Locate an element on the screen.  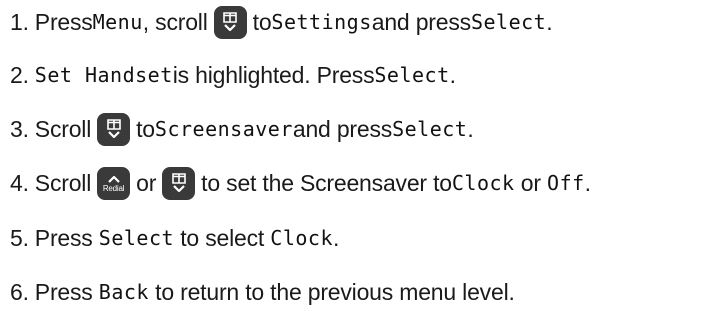
display-text-back: Back is located at coordinates (123, 292).